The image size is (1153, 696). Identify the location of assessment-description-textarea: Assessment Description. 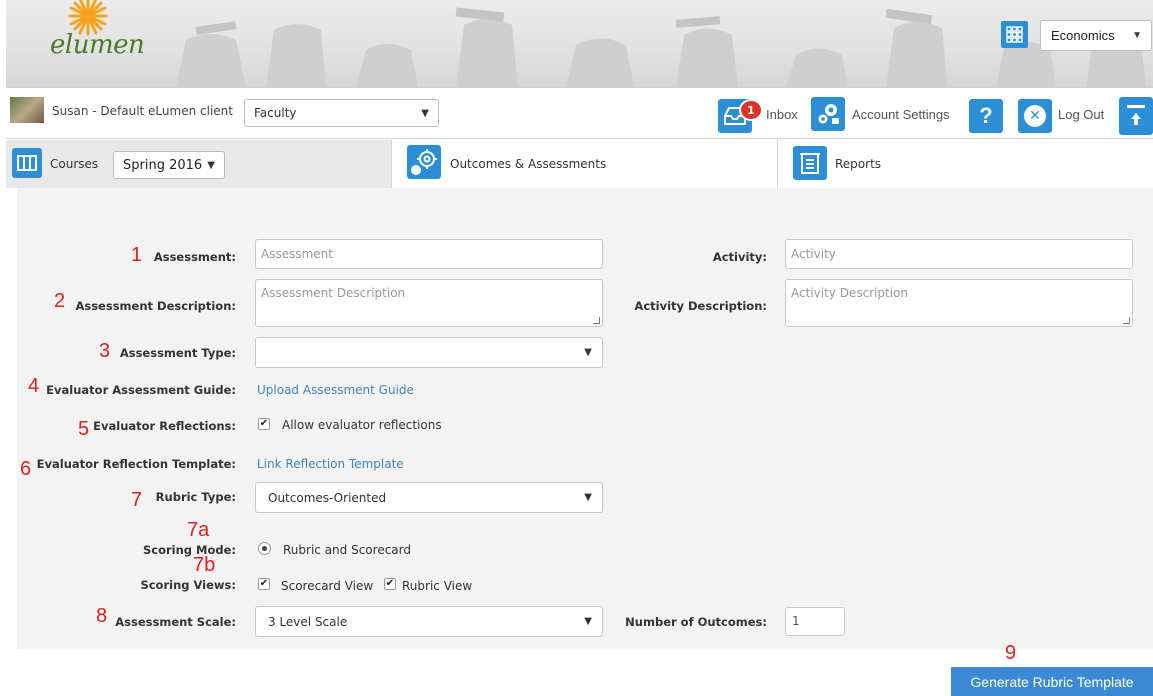
(429, 303).